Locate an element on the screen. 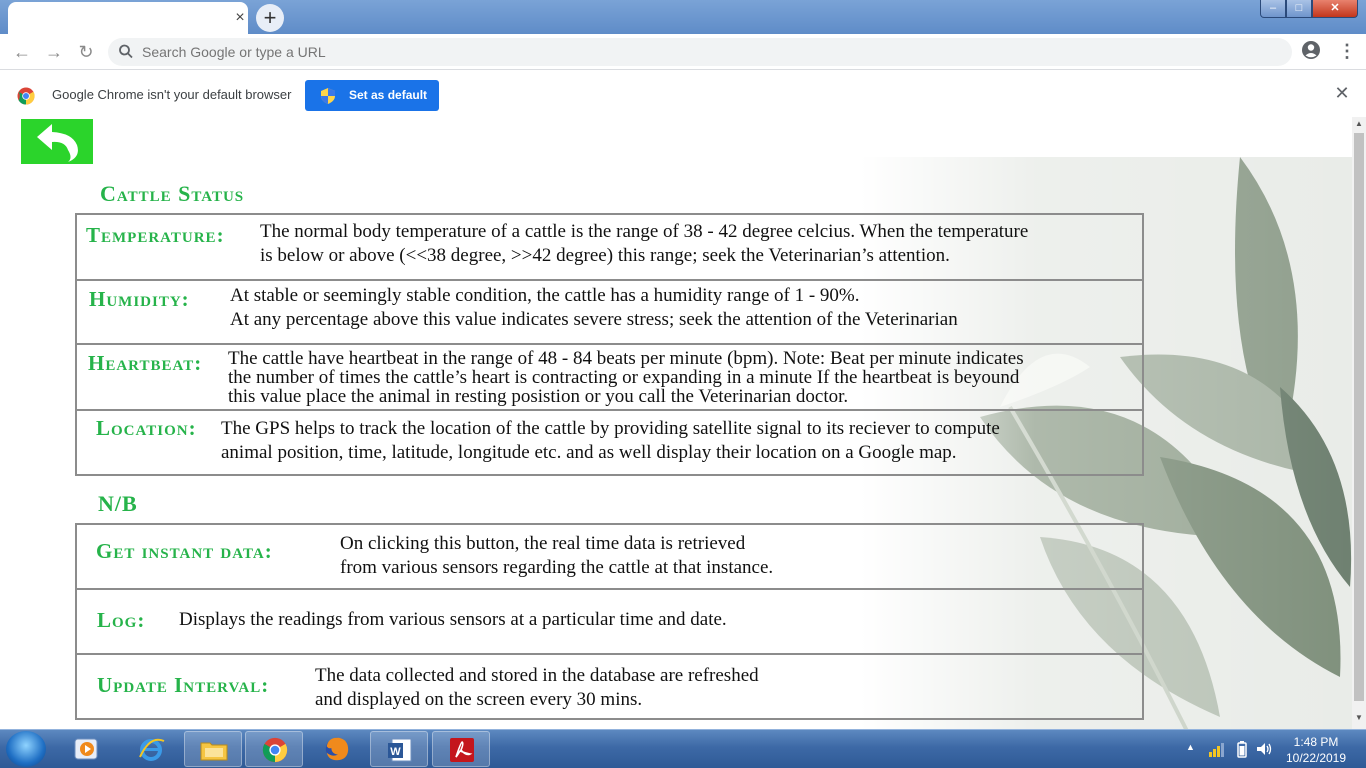 The image size is (1366, 768). status-label: Location: is located at coordinates (146, 428).